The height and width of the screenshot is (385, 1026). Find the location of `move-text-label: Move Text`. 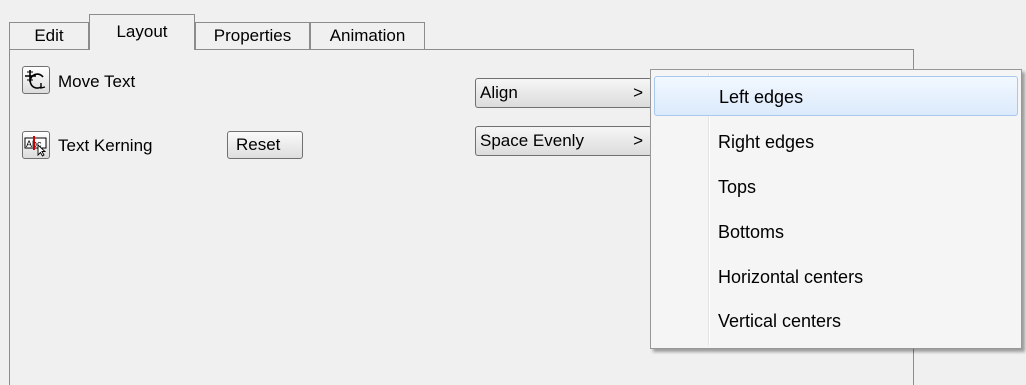

move-text-label: Move Text is located at coordinates (97, 81).